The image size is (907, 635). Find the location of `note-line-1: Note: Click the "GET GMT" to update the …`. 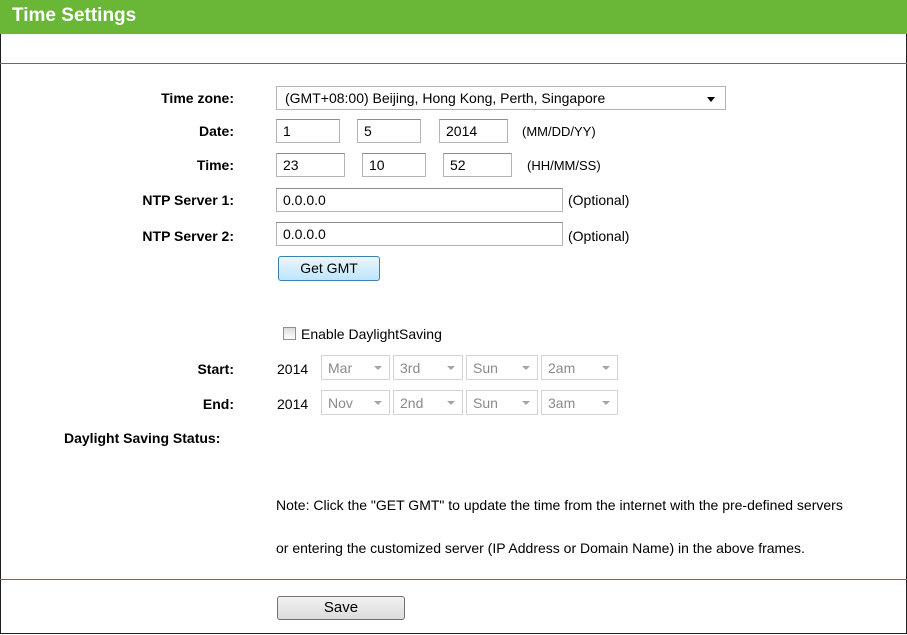

note-line-1: Note: Click the "GET GMT" to update the … is located at coordinates (559, 505).